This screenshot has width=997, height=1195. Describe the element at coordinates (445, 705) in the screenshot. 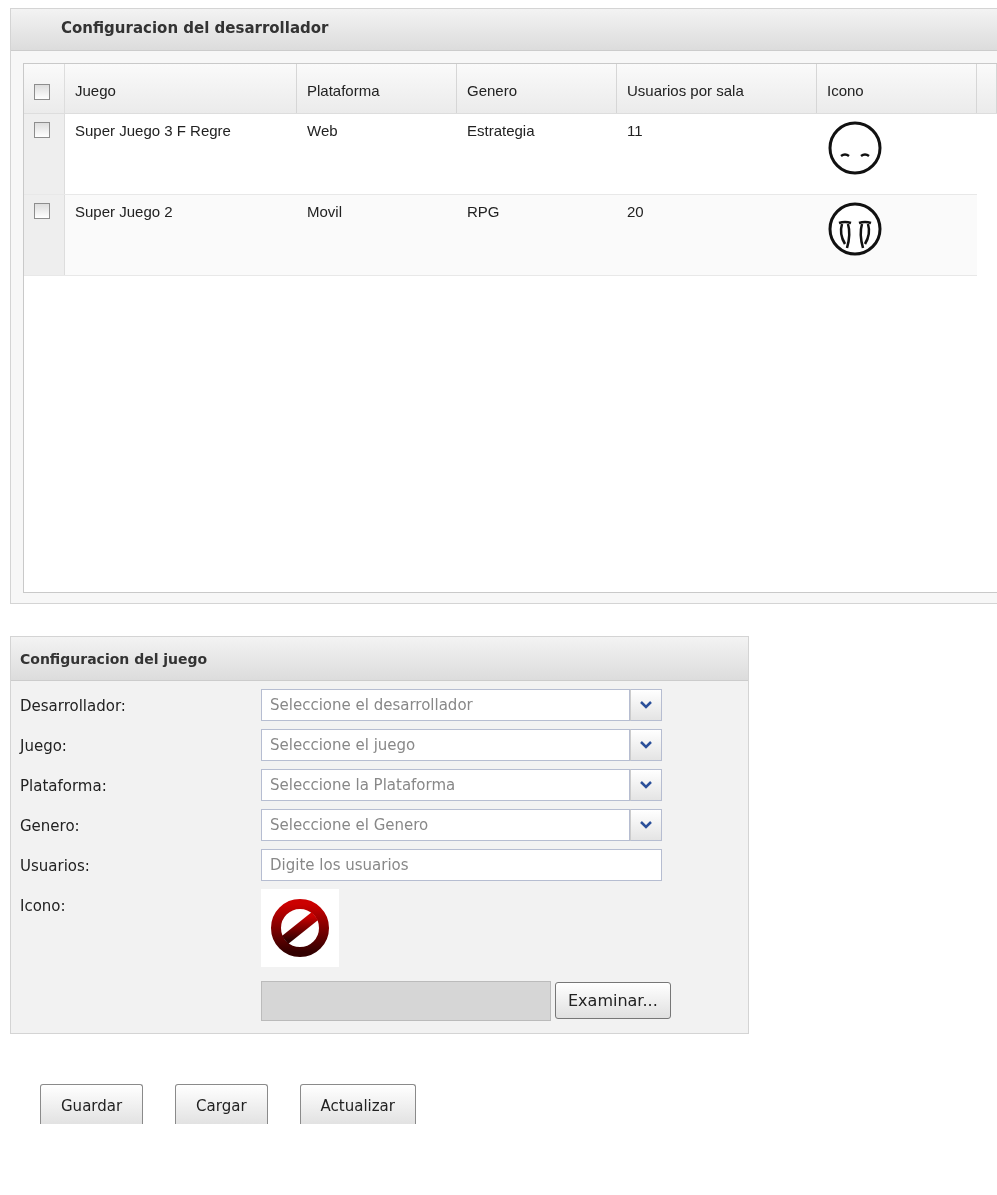

I see `dropdown-field: Seleccione el desarrollador` at that location.